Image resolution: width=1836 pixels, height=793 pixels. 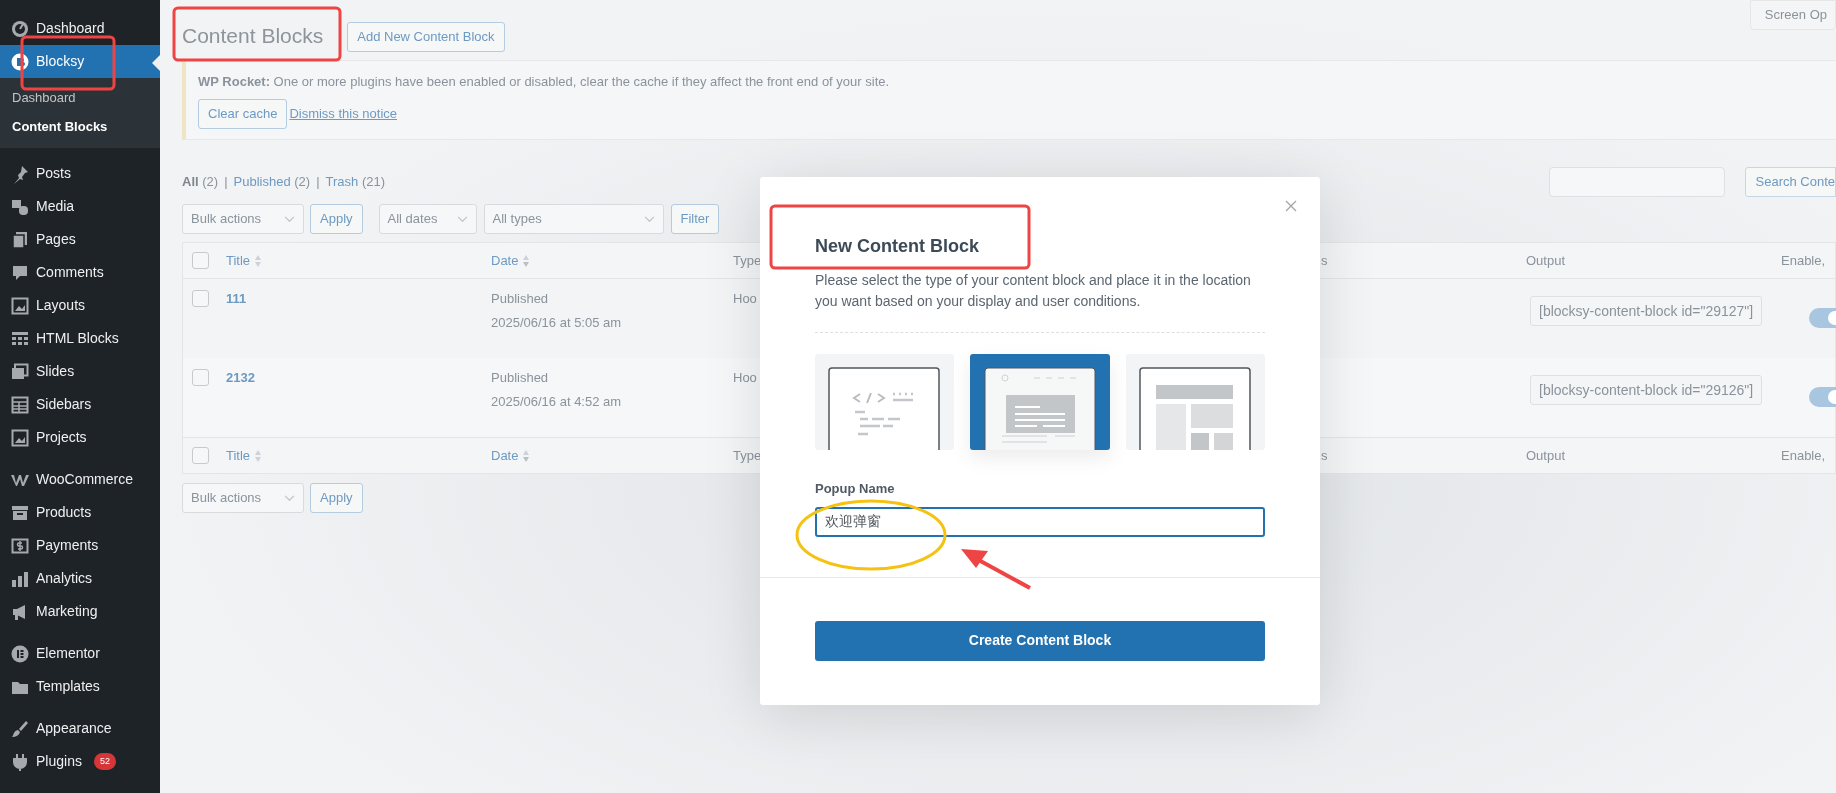 What do you see at coordinates (80, 272) in the screenshot?
I see `sidebar-item: Comments` at bounding box center [80, 272].